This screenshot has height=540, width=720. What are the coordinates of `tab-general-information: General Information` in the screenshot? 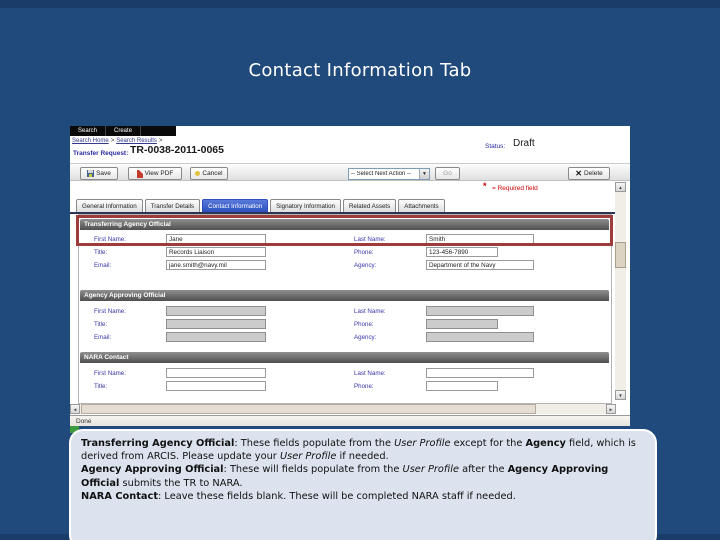 It's located at (109, 205).